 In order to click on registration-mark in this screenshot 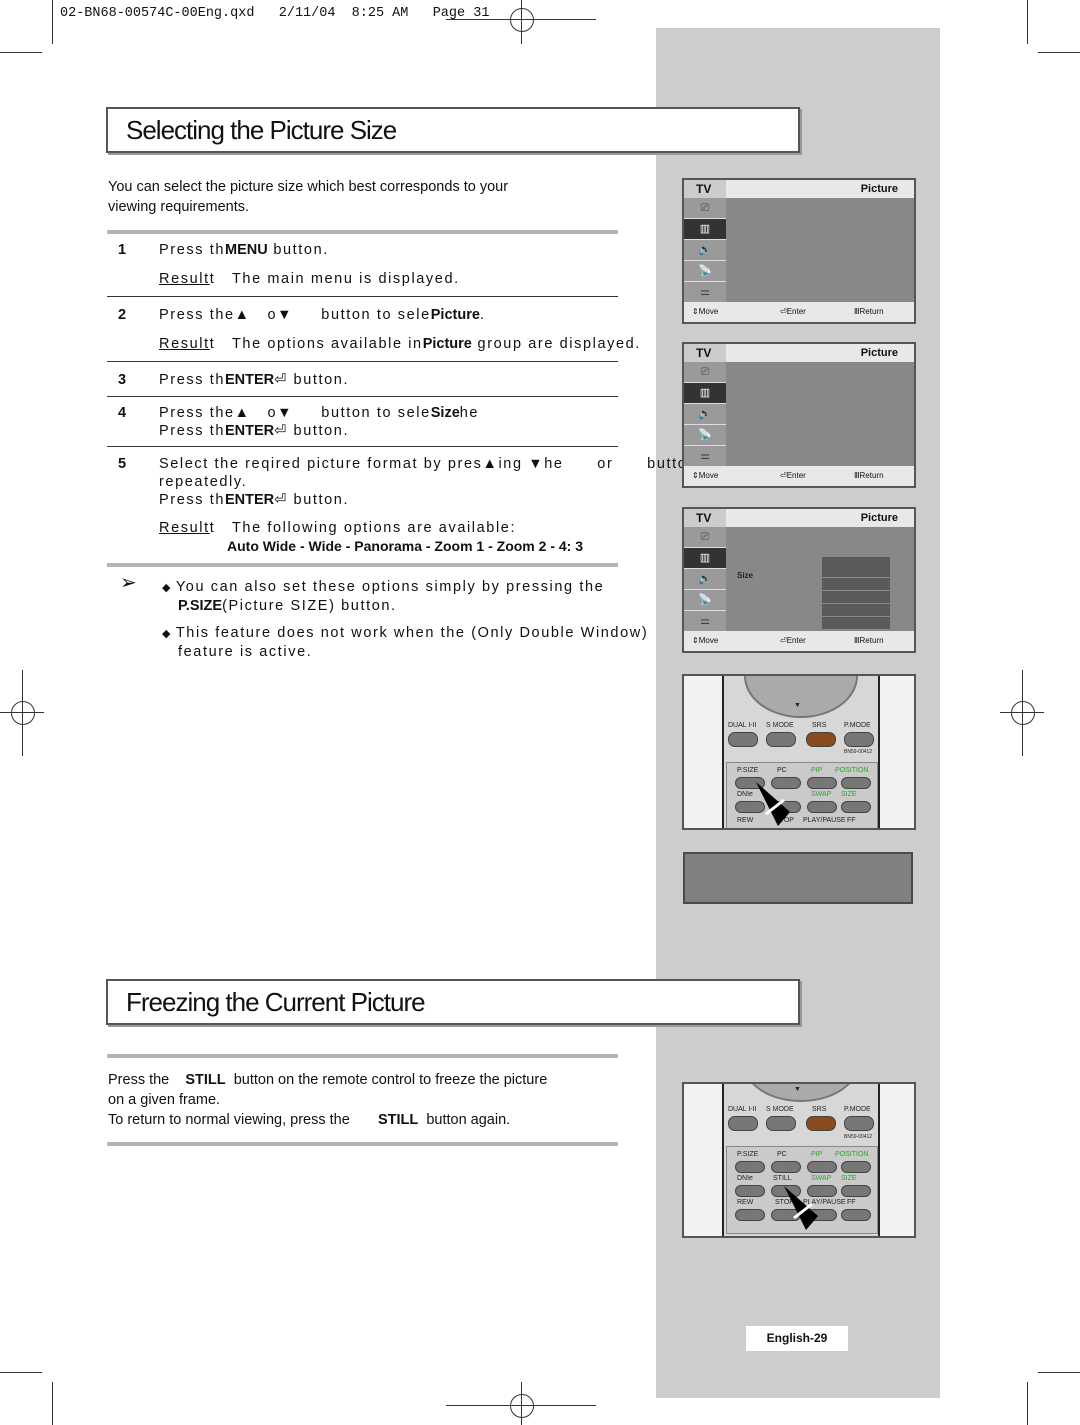, I will do `click(23, 713)`.